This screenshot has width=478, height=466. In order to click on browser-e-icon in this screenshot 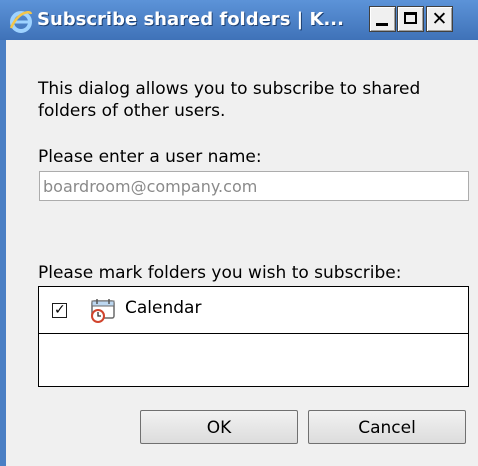, I will do `click(21, 22)`.